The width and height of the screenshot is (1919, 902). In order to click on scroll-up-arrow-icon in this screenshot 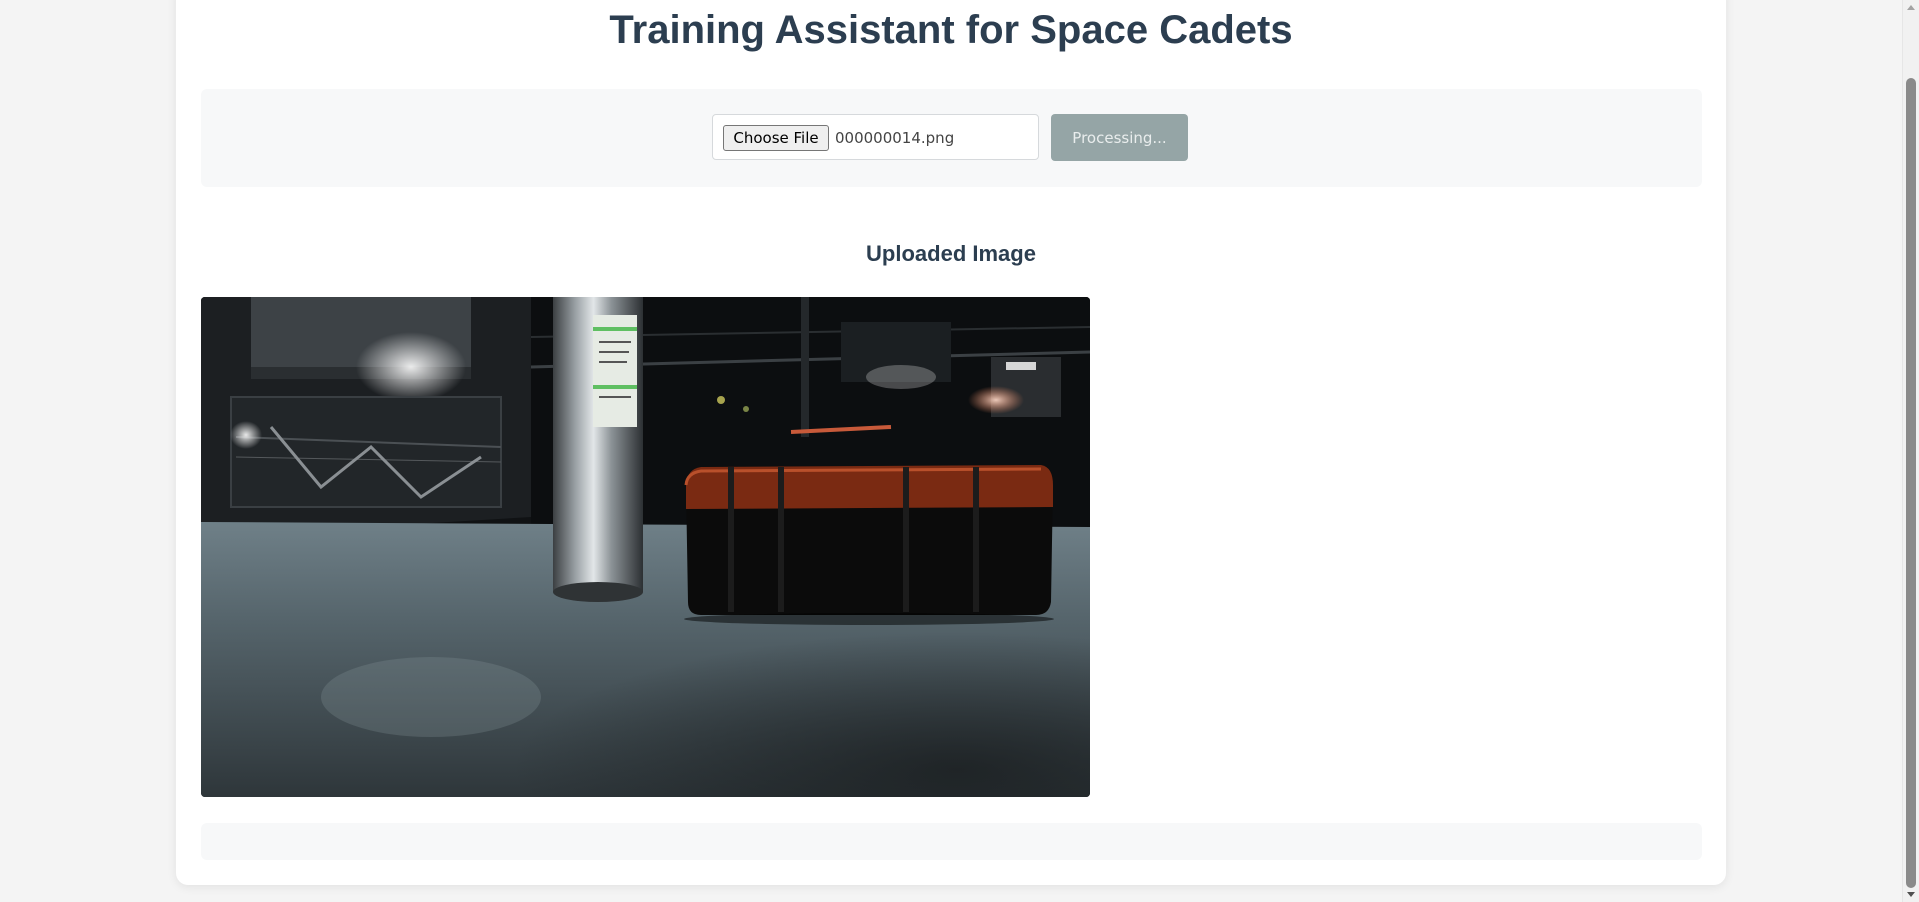, I will do `click(1911, 7)`.